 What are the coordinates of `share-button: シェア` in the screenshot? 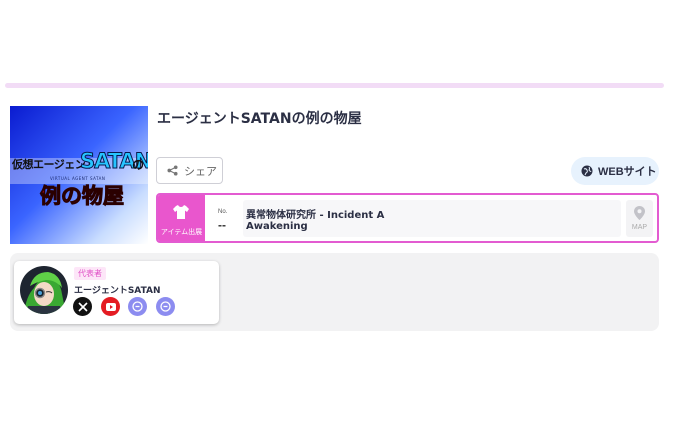 It's located at (189, 170).